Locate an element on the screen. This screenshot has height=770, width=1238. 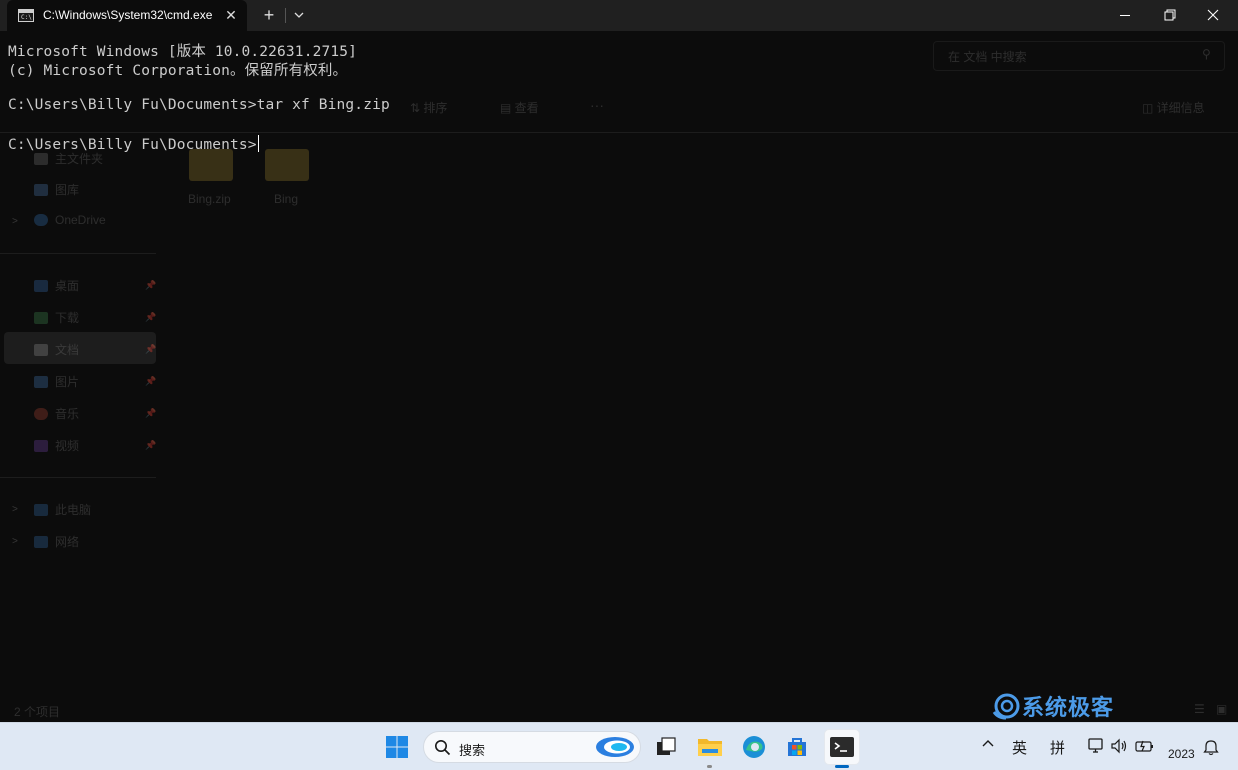
watermark: 系统极客 is located at coordinates (1053, 706).